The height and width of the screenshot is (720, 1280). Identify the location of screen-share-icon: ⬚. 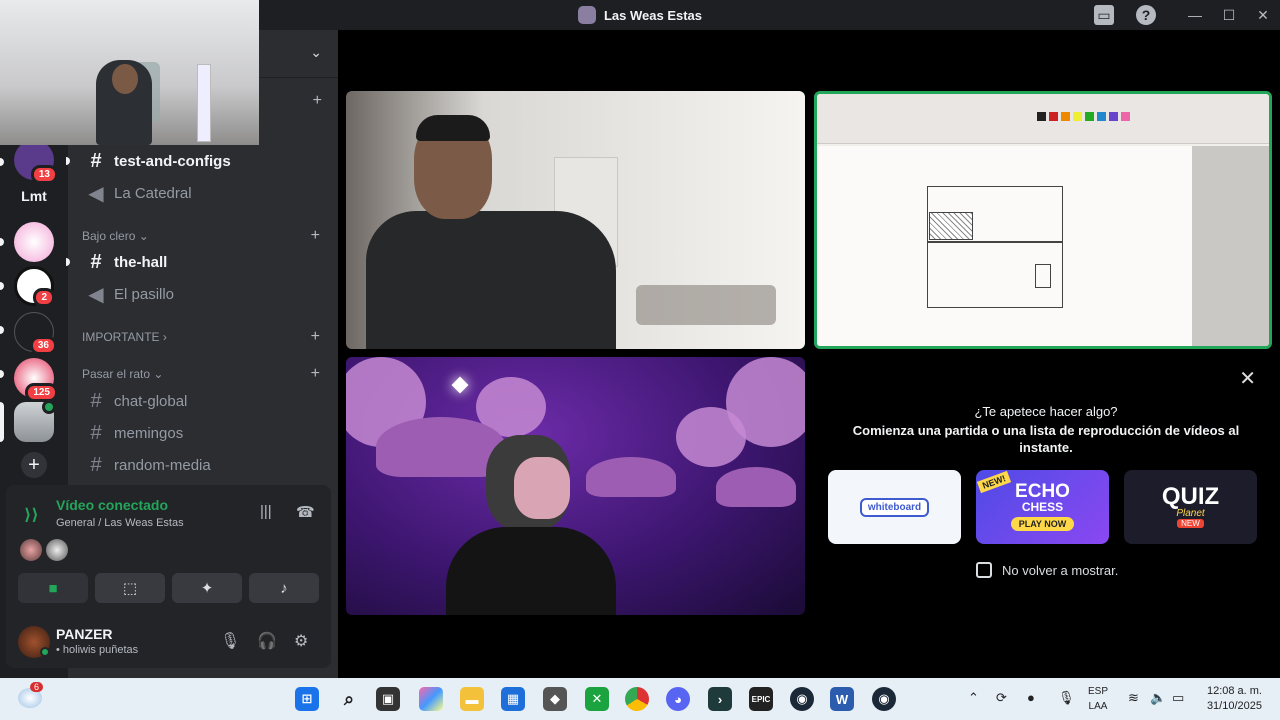
(130, 588).